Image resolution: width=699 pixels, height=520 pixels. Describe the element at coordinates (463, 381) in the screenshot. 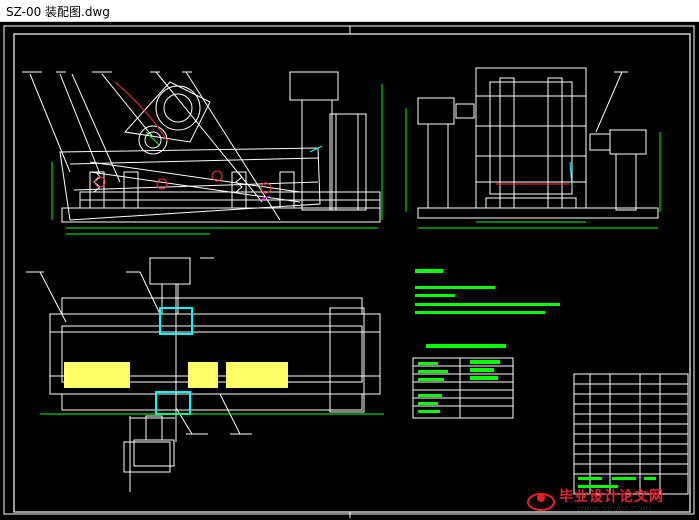

I see `parameter-table` at that location.